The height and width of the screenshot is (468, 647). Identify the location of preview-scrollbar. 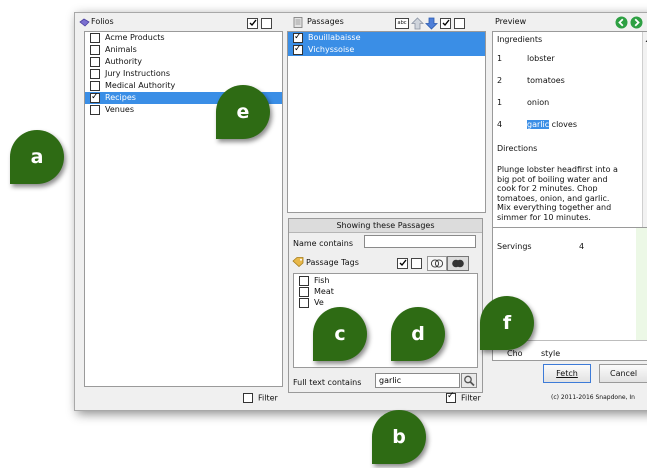
(644, 129).